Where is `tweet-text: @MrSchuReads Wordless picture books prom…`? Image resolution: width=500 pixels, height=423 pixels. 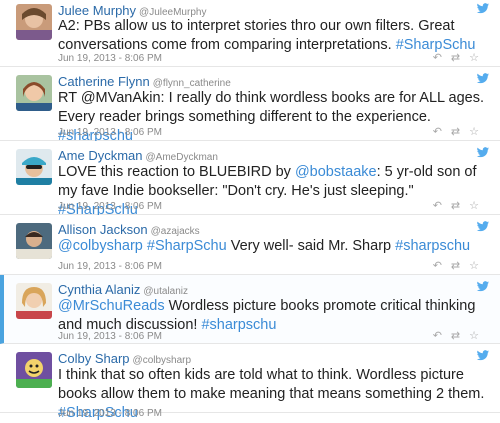 tweet-text: @MrSchuReads Wordless picture books prom… is located at coordinates (273, 316).